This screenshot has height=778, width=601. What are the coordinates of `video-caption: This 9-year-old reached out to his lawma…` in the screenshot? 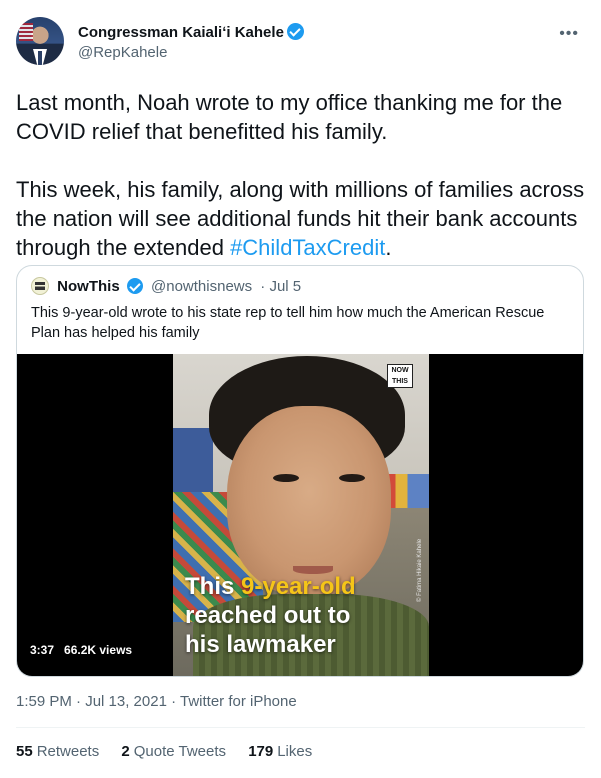 It's located at (300, 615).